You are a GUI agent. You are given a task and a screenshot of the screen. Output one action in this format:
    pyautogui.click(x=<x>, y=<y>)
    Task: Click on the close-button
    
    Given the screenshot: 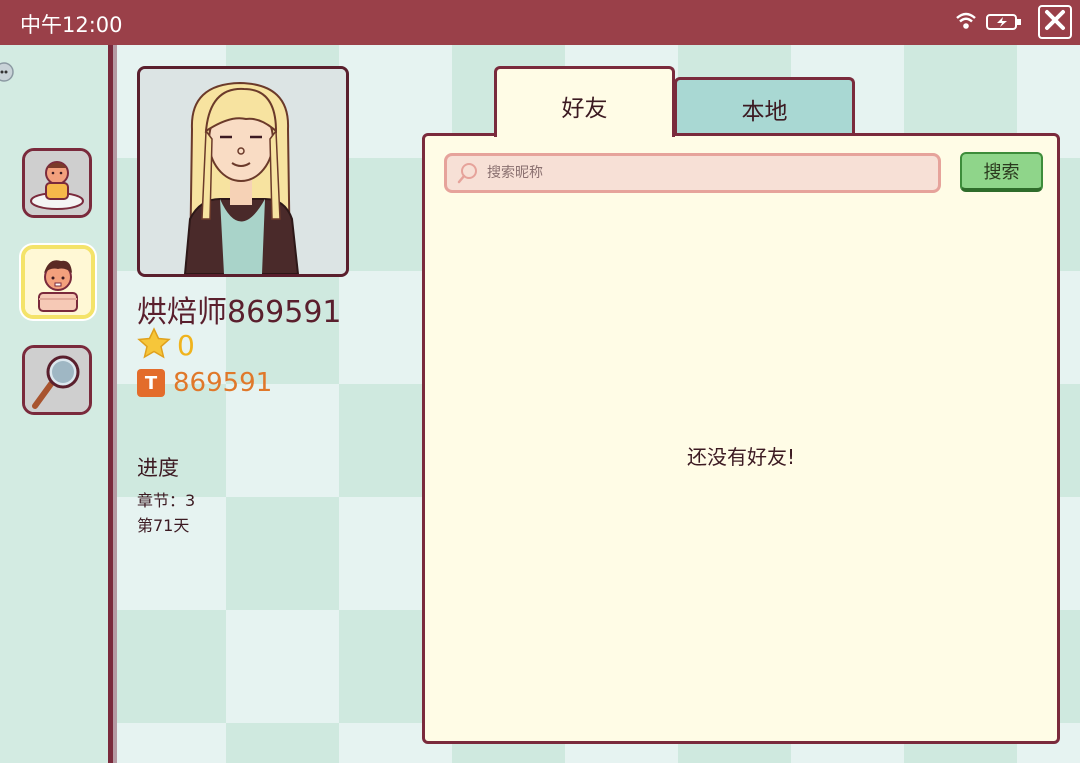 What is the action you would take?
    pyautogui.click(x=1055, y=22)
    